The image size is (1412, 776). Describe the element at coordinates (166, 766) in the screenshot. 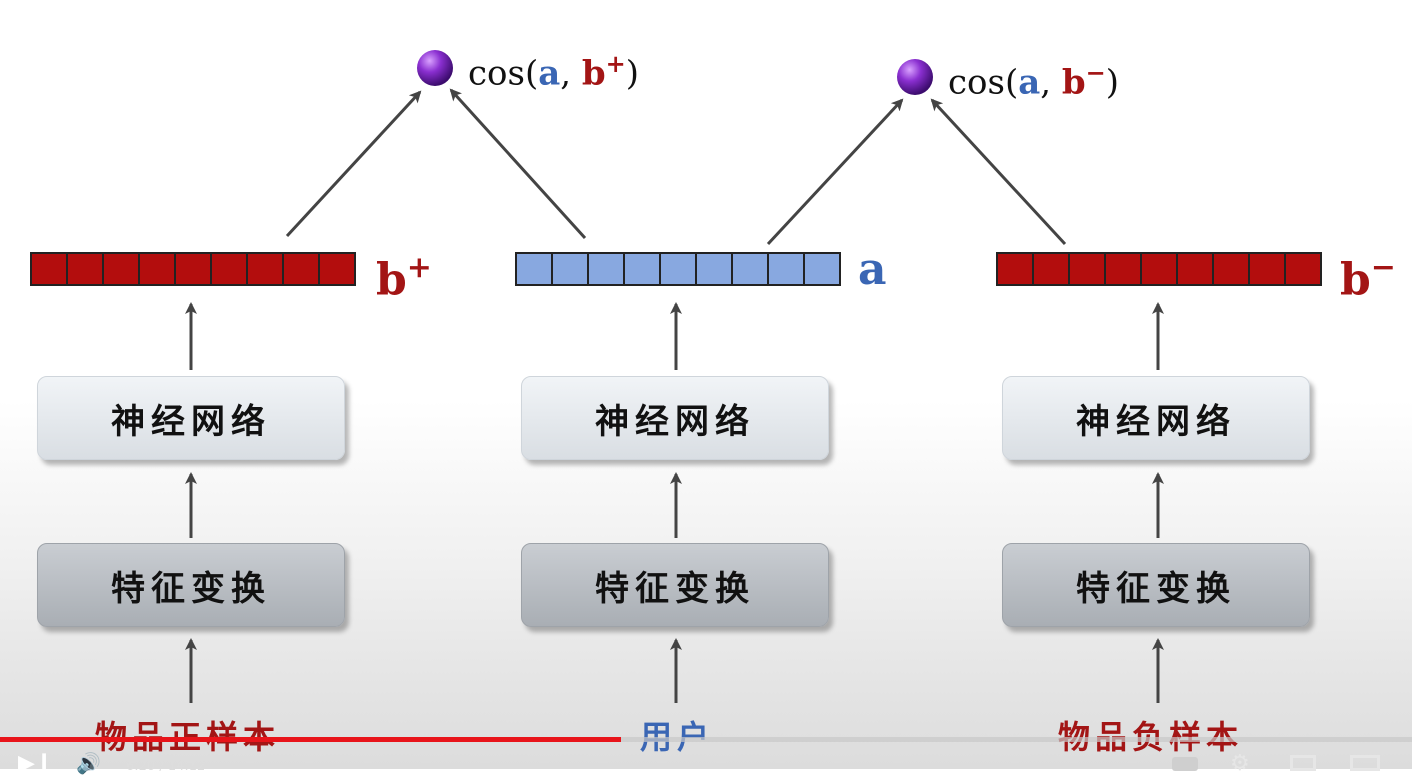

I see `time-display: 6:20 / 14:12` at that location.